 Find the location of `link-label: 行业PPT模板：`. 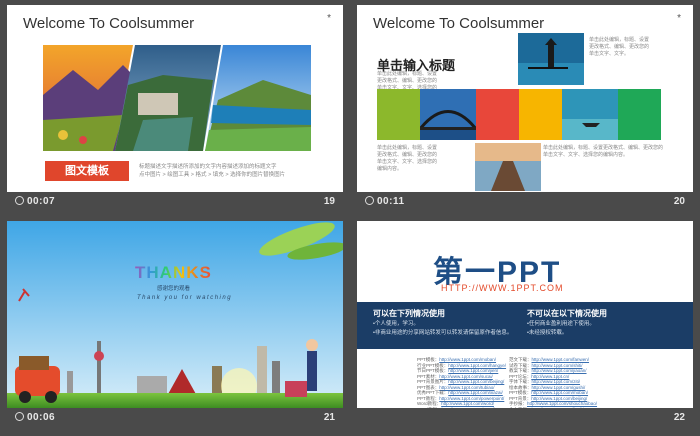

link-label: 行业PPT模板： is located at coordinates (433, 365).